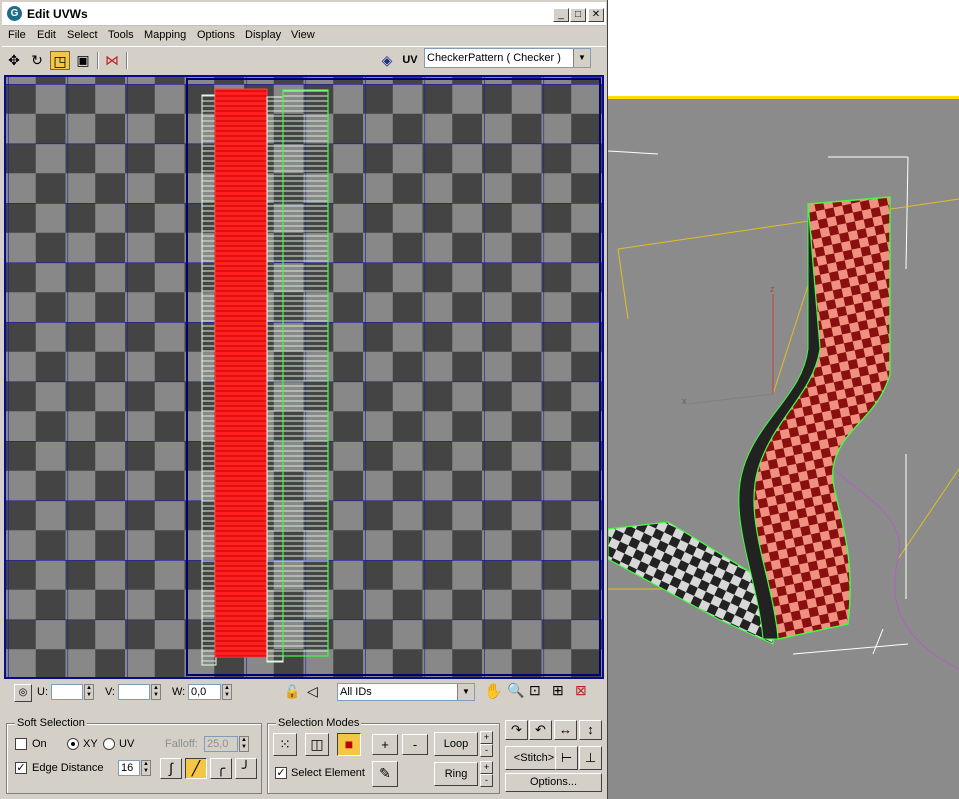  What do you see at coordinates (312, 691) in the screenshot?
I see `paint-select-icon: ◁` at bounding box center [312, 691].